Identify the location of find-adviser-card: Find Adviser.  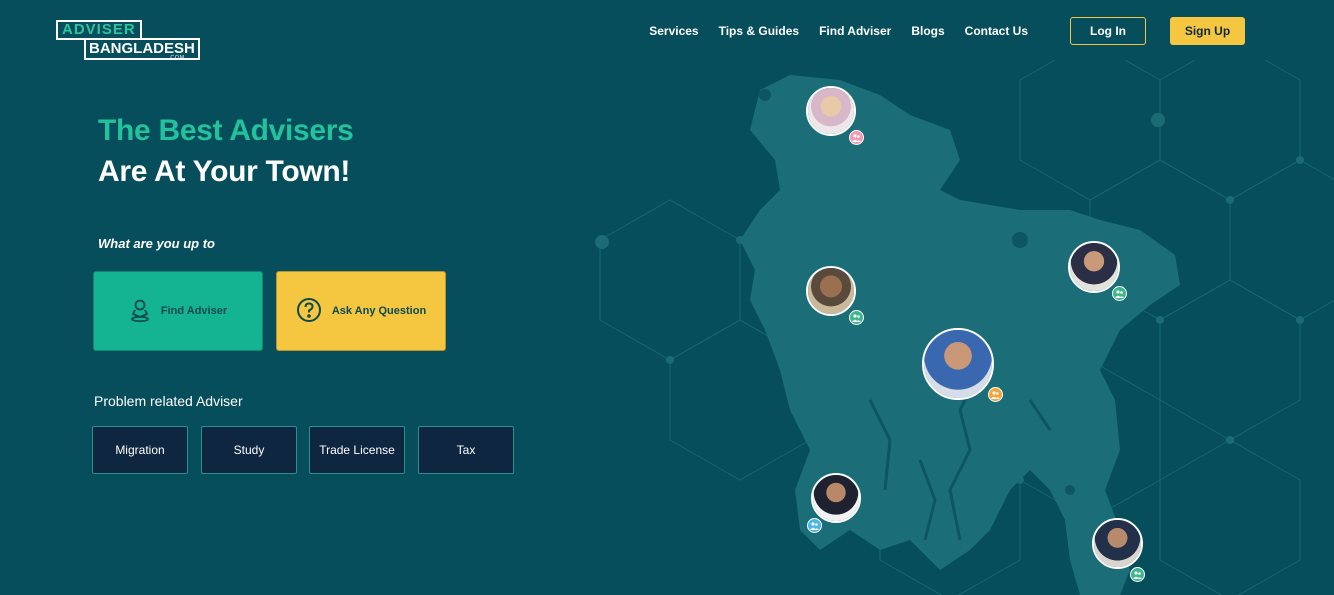
(178, 311).